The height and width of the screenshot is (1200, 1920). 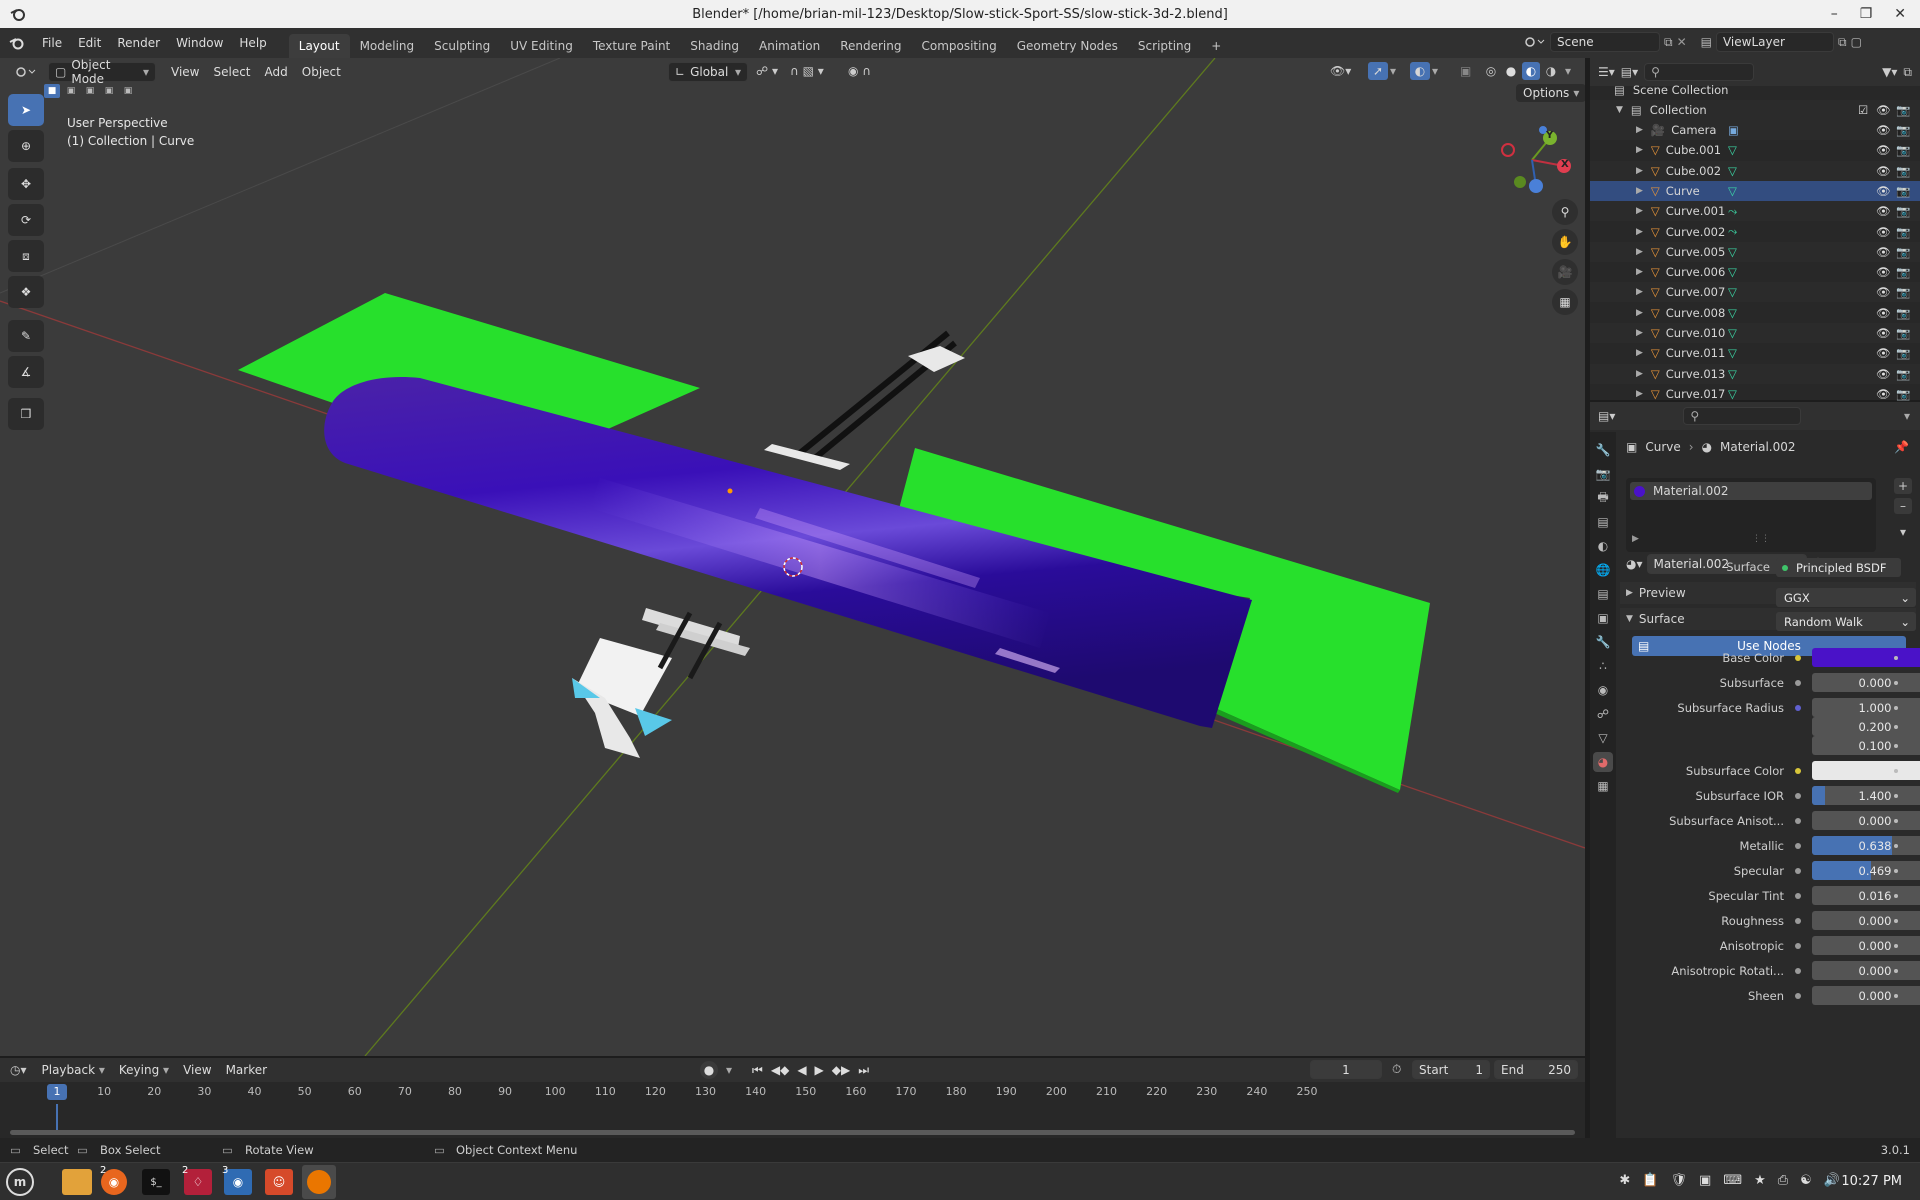 What do you see at coordinates (128, 91) in the screenshot?
I see `select-intersect-icon: ▣` at bounding box center [128, 91].